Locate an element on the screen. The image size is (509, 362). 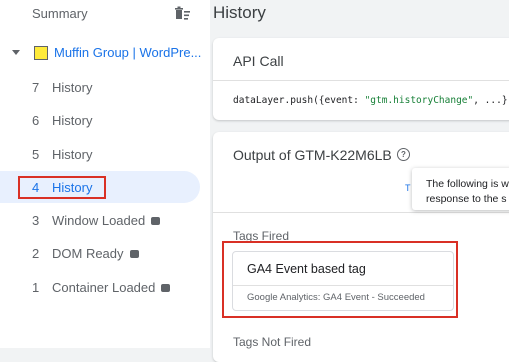
code-event-string: "gtm.historyChange" is located at coordinates (419, 100).